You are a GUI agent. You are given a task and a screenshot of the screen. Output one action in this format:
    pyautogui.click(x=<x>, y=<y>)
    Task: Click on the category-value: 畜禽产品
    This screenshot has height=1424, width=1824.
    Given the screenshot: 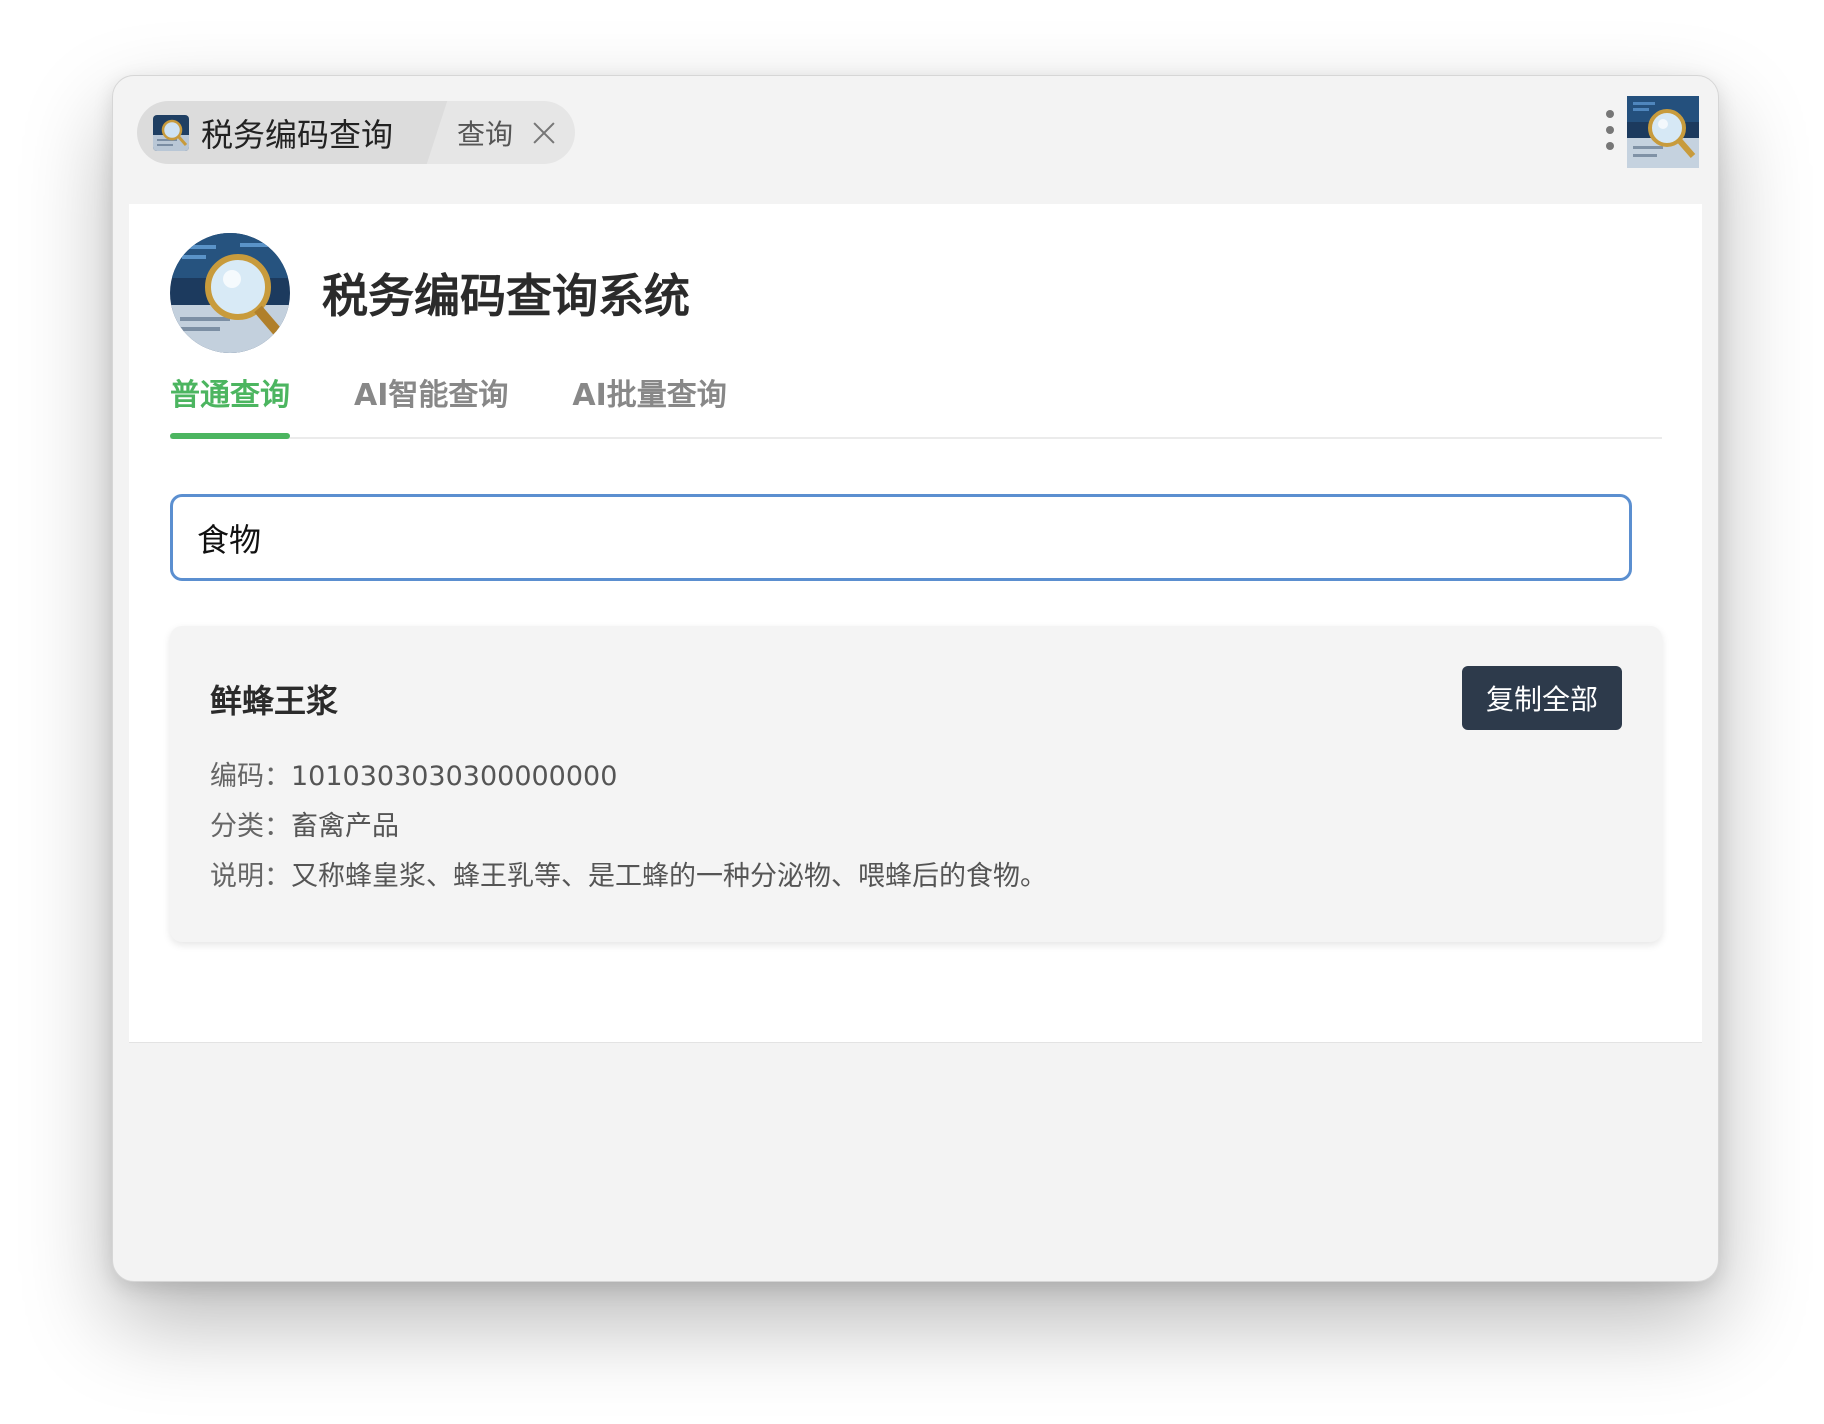 What is the action you would take?
    pyautogui.click(x=345, y=826)
    